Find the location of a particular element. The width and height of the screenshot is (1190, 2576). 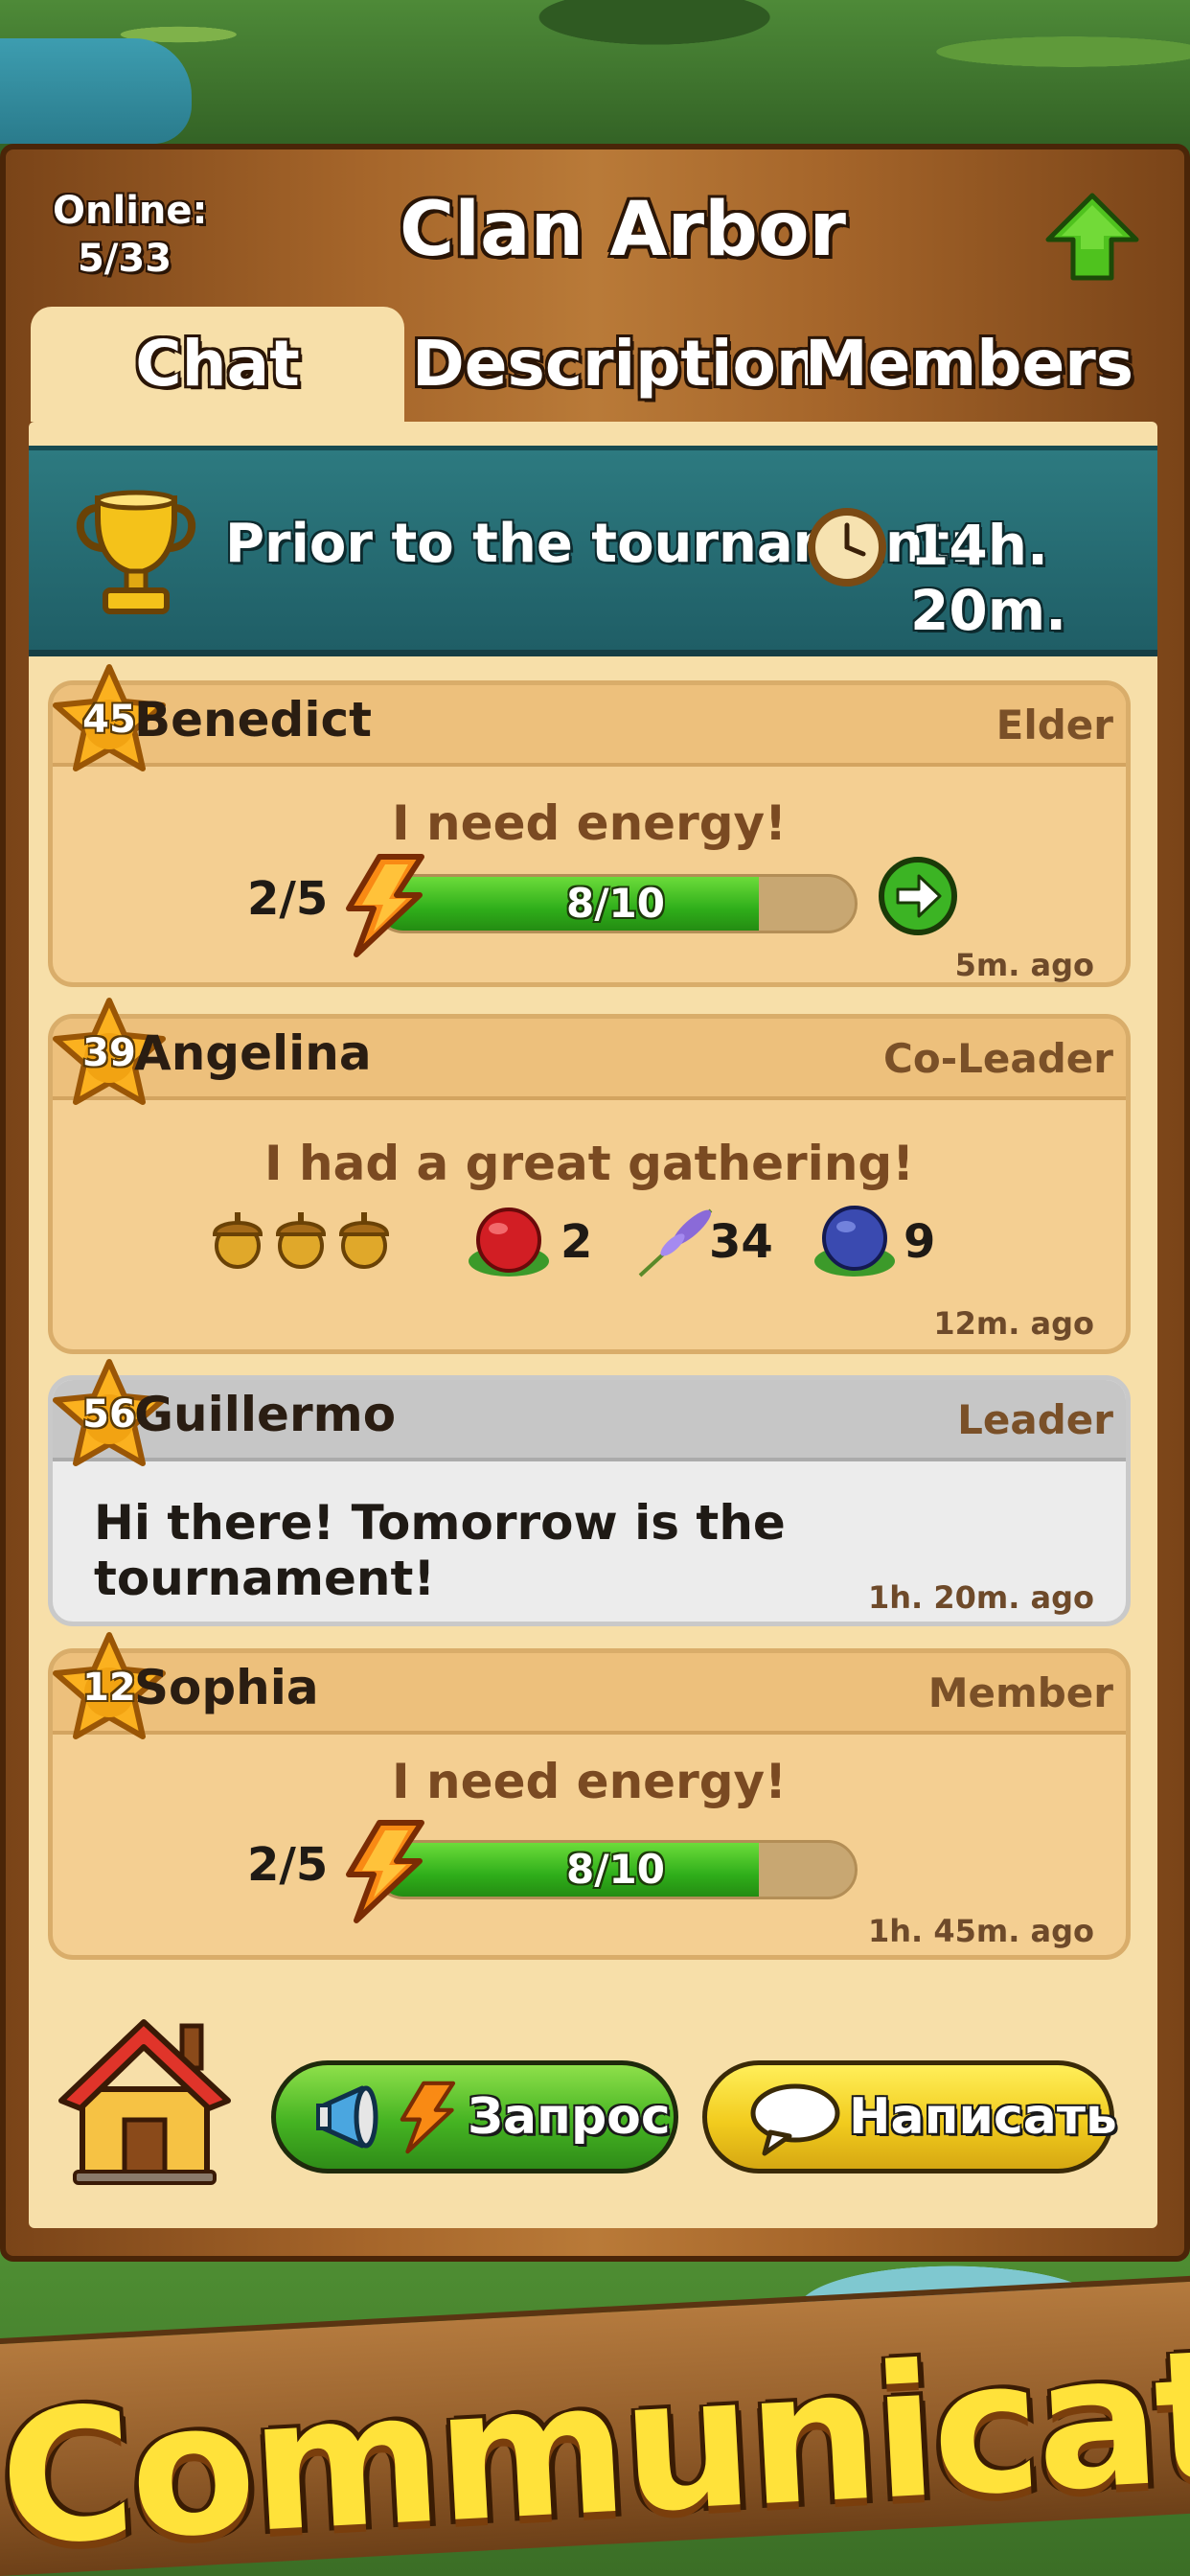

tab-description: Description is located at coordinates (617, 364).